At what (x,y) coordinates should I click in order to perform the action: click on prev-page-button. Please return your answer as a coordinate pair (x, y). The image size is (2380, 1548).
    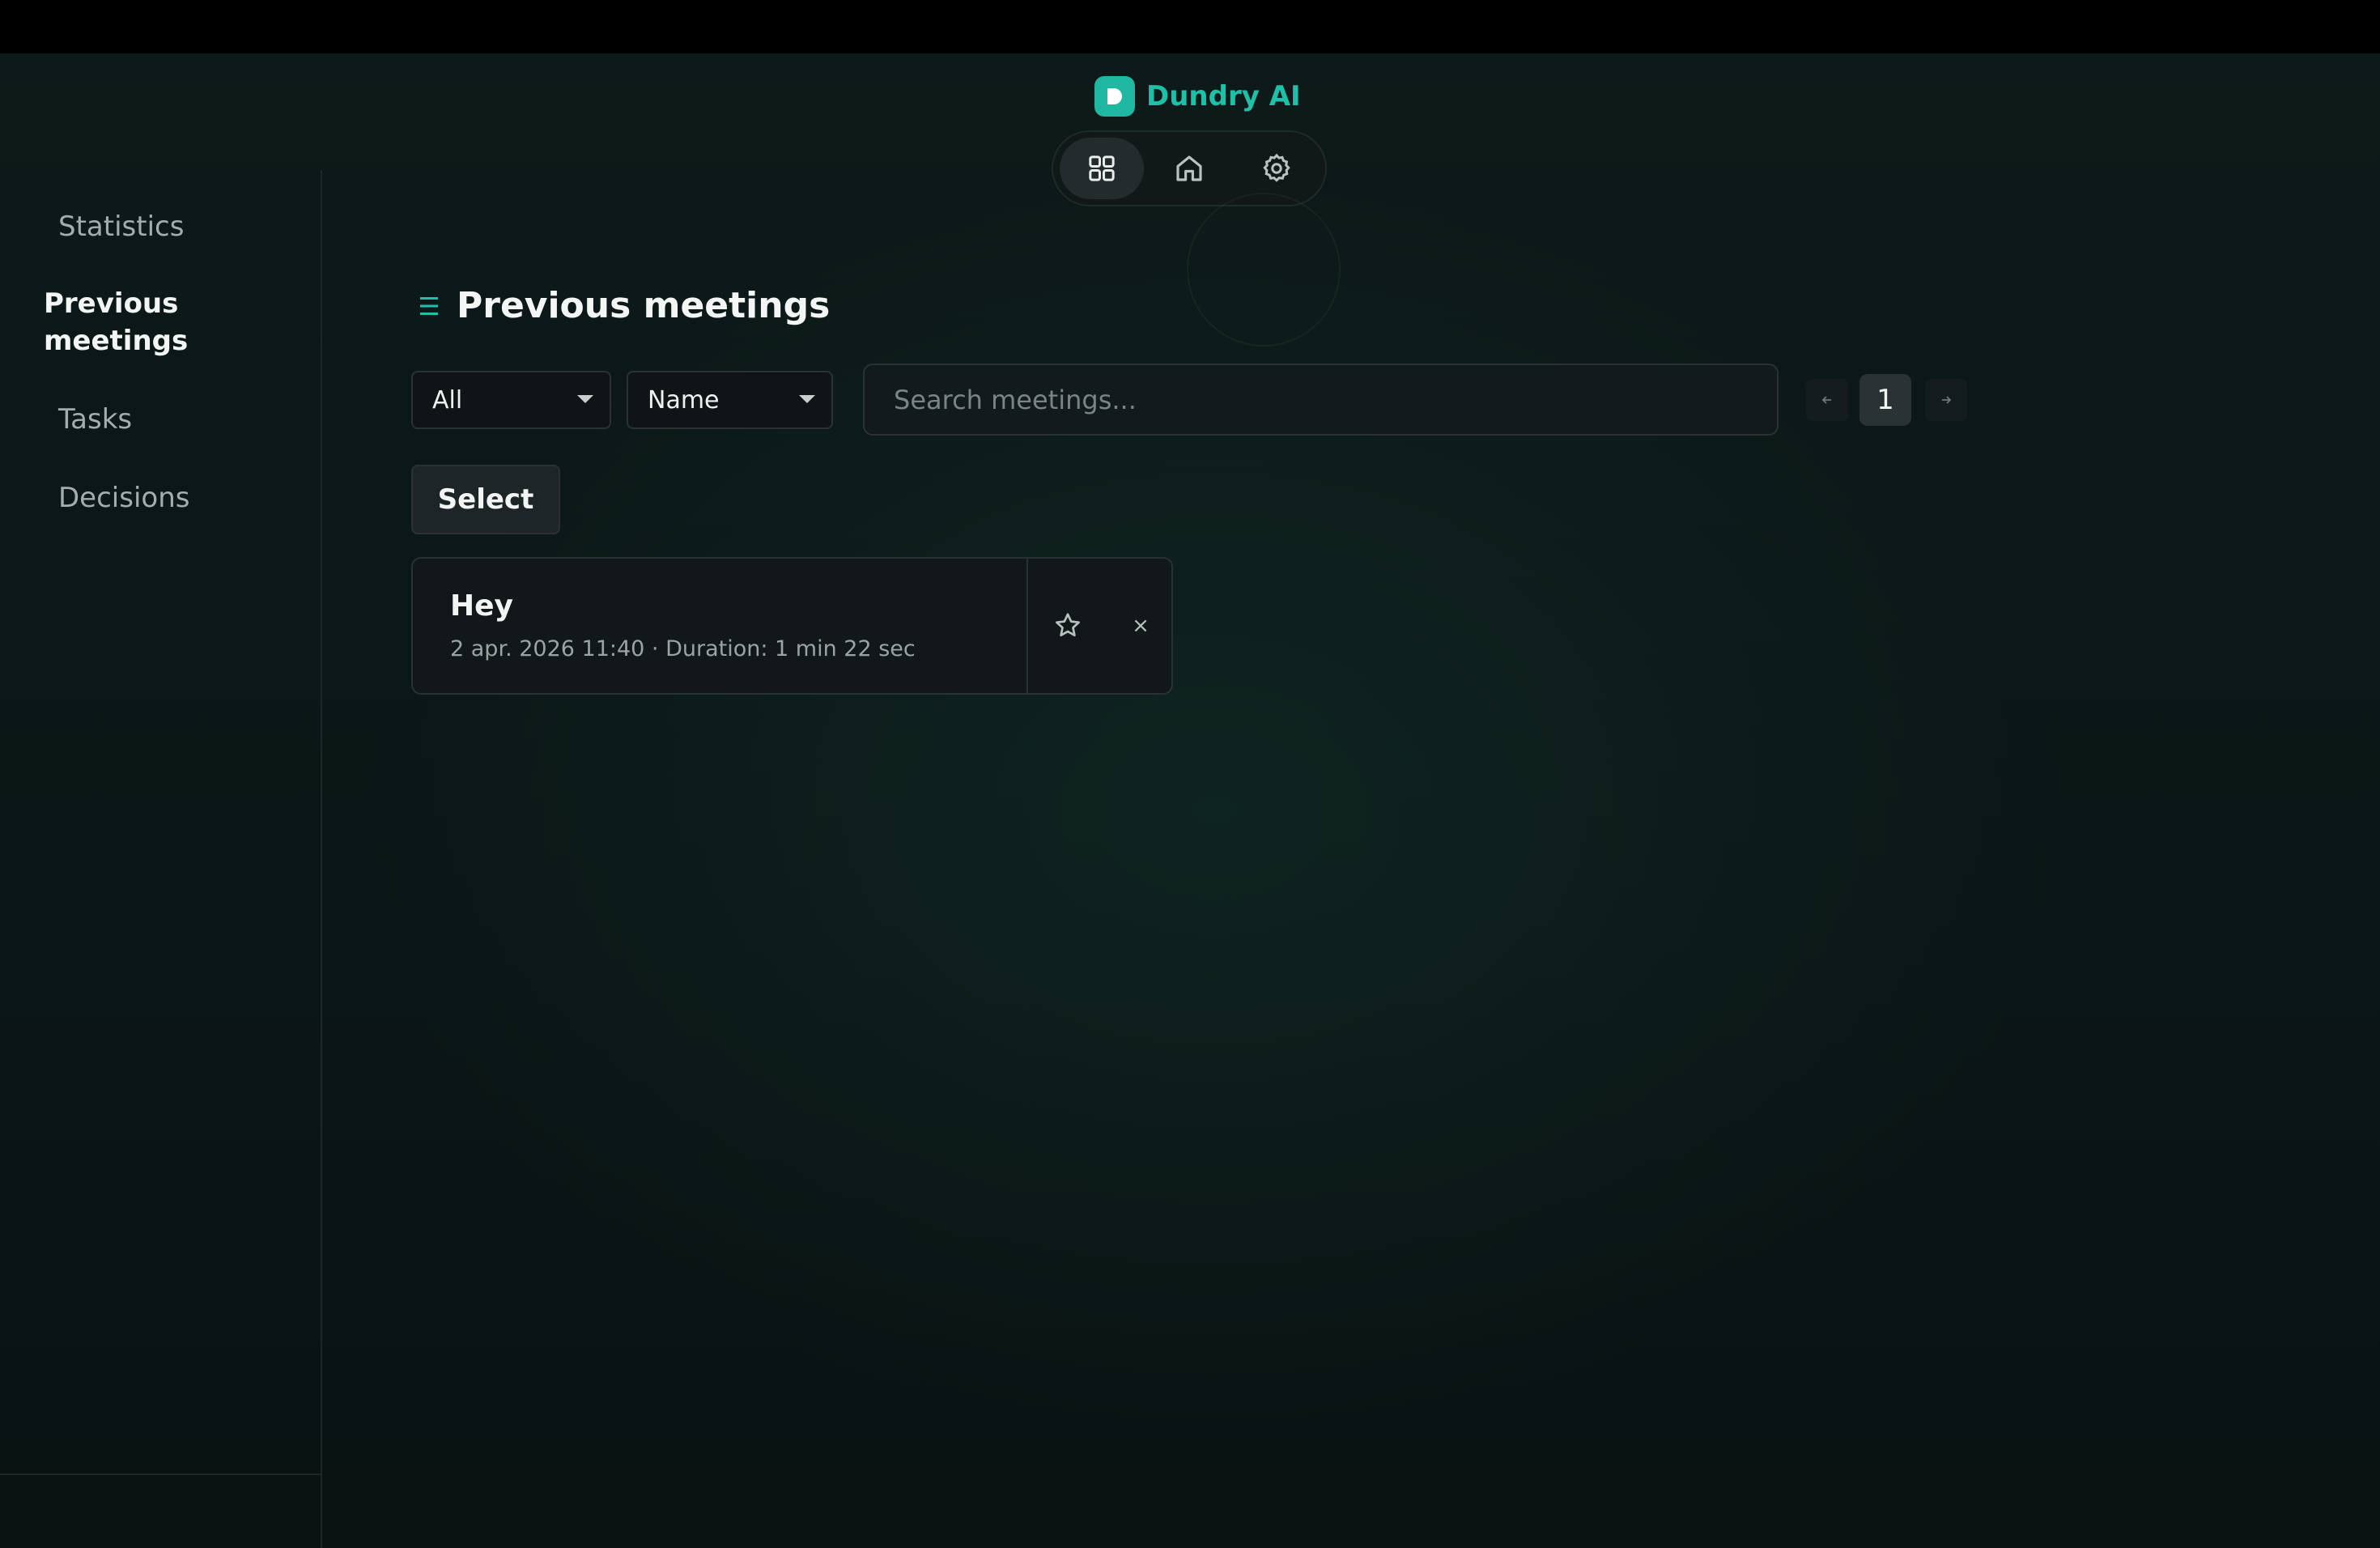
    Looking at the image, I should click on (1827, 400).